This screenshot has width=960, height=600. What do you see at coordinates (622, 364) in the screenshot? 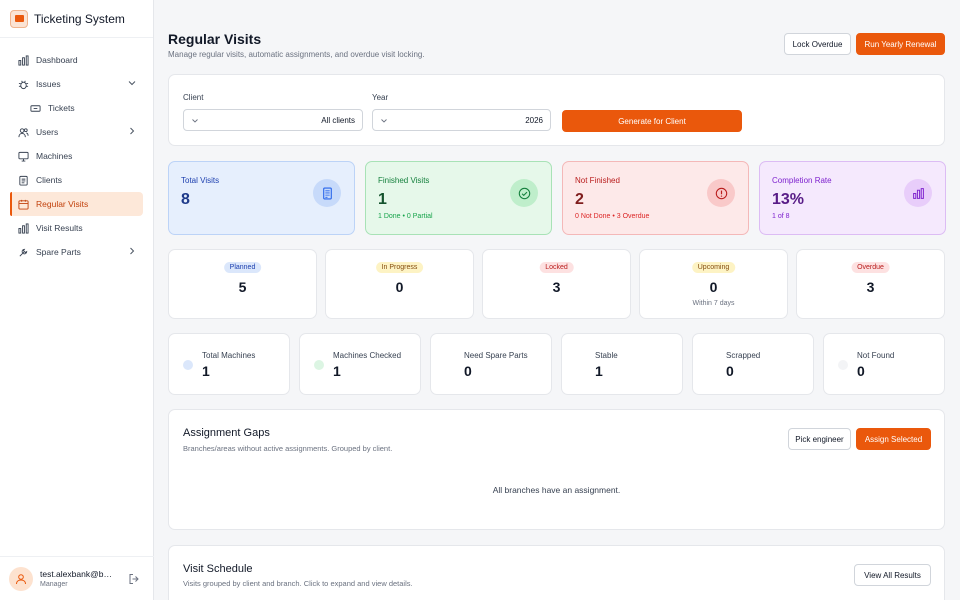
I see `machine-card-stable: Stable 1` at bounding box center [622, 364].